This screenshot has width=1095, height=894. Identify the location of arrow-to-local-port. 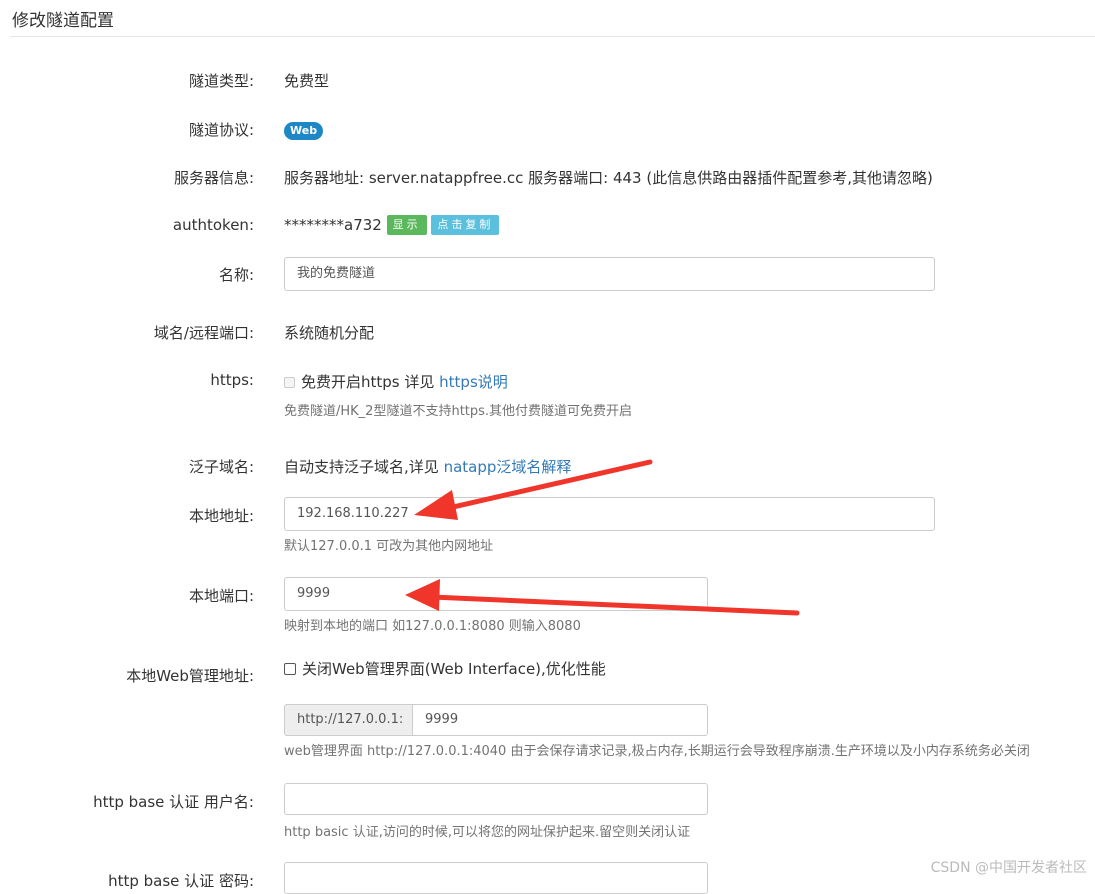
(602, 597).